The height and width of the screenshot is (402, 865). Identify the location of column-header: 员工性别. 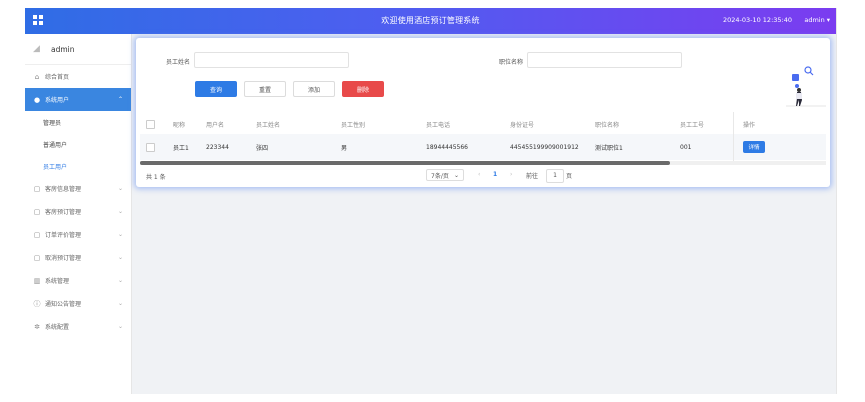
(353, 125).